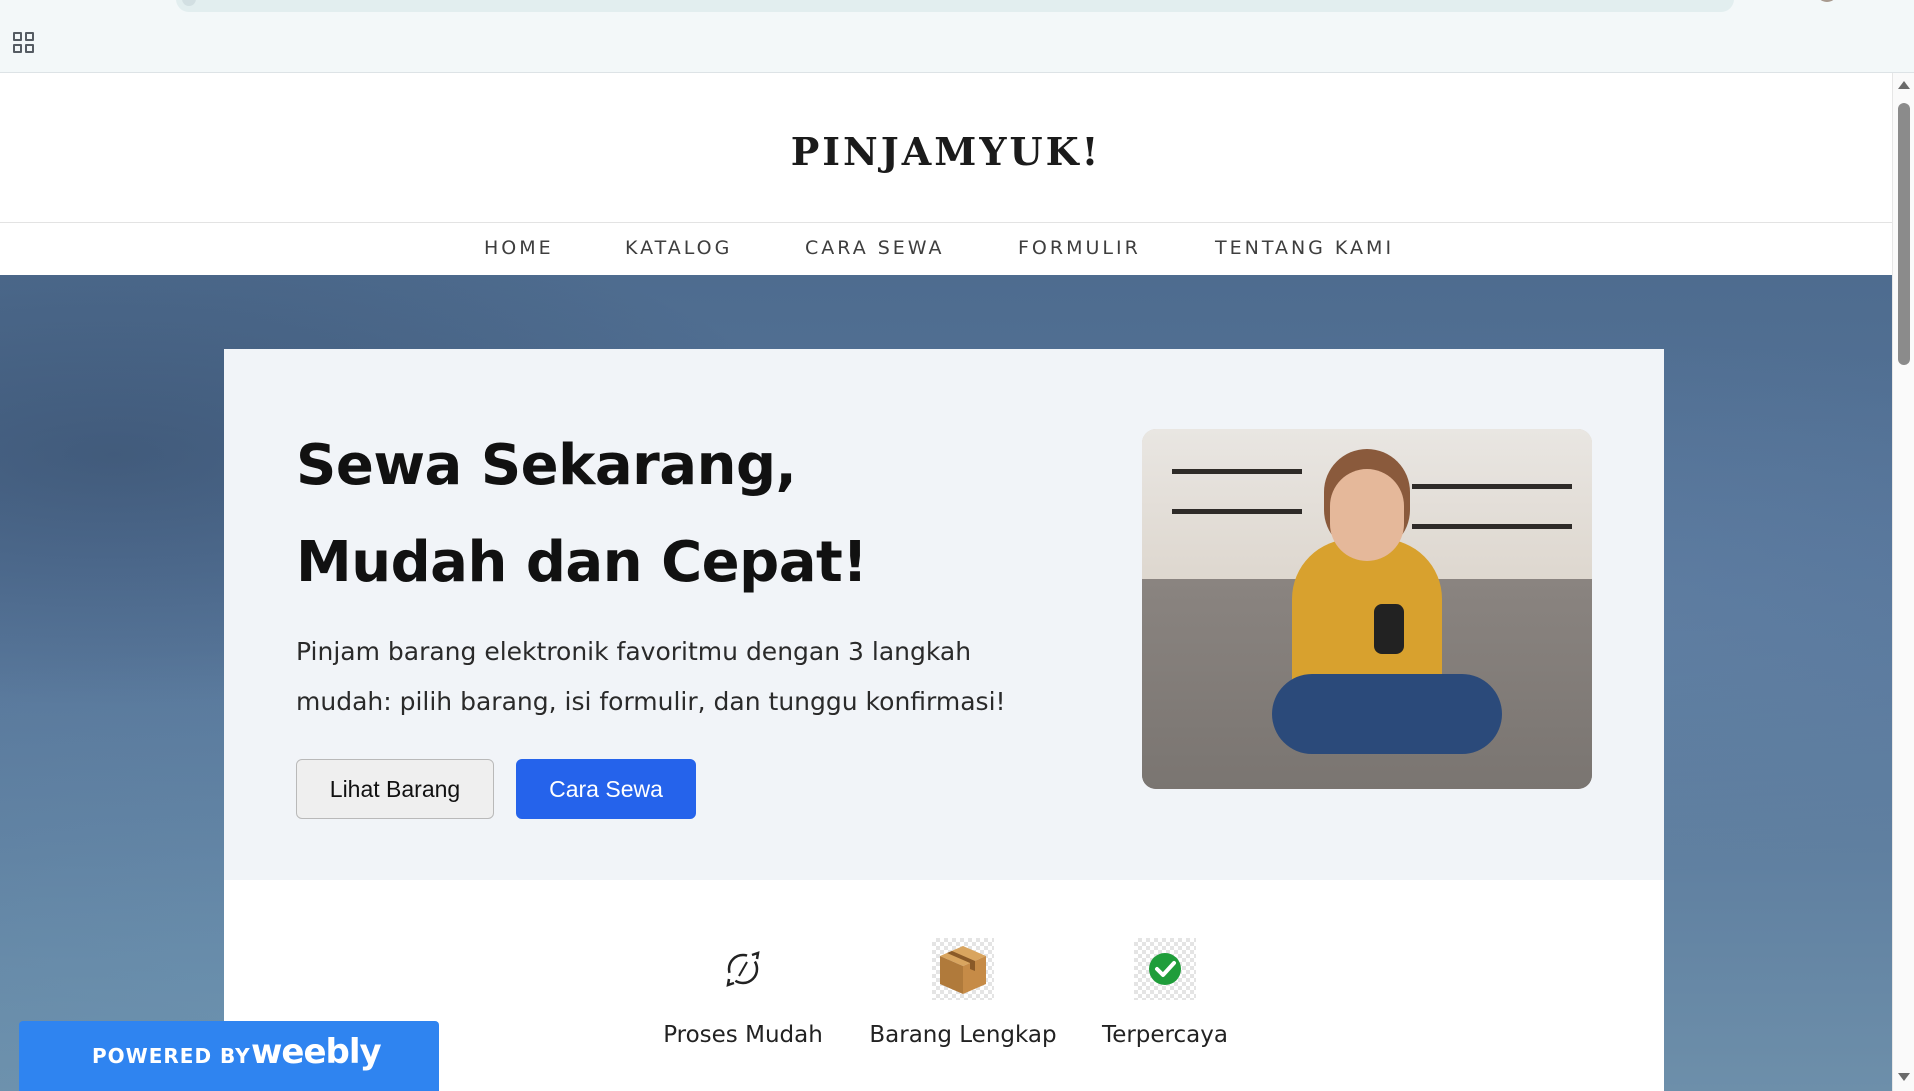 The height and width of the screenshot is (1091, 1914). I want to click on scroll-down-icon, so click(1904, 1077).